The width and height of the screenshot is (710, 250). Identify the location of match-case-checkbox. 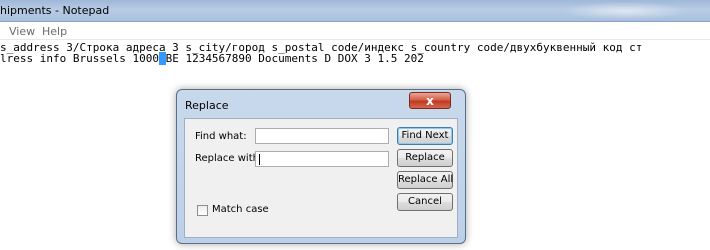
(202, 210).